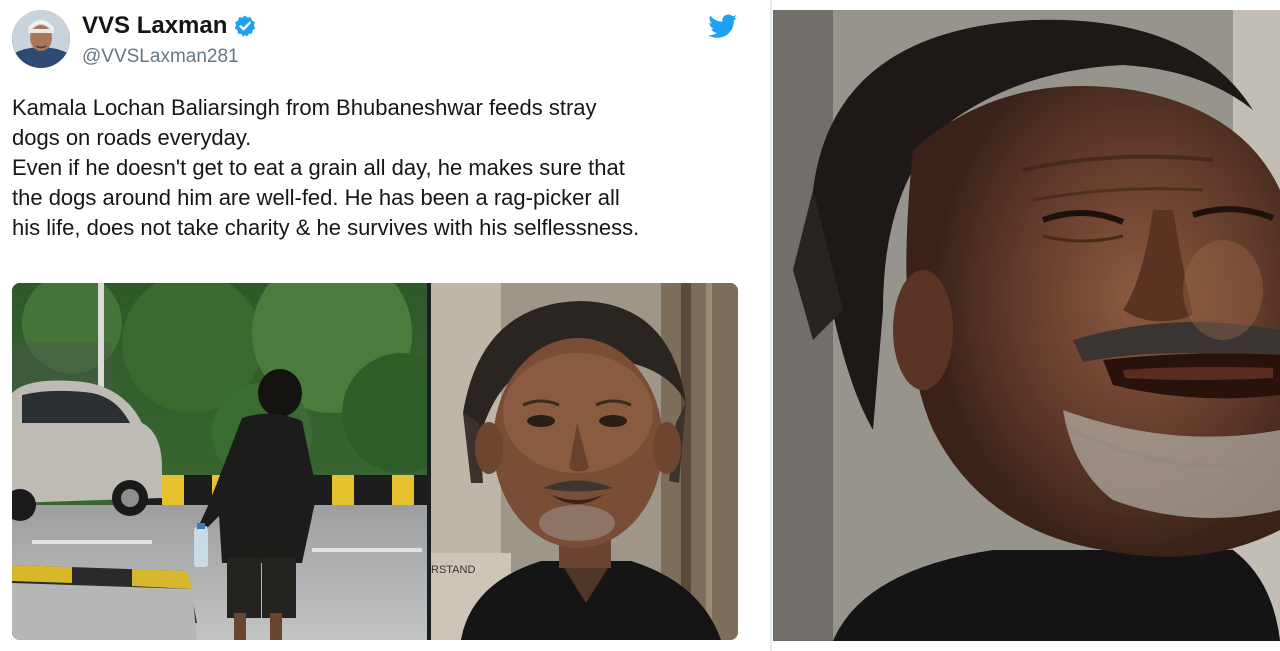 Image resolution: width=1280 pixels, height=651 pixels. Describe the element at coordinates (245, 26) in the screenshot. I see `verified-badge-icon` at that location.